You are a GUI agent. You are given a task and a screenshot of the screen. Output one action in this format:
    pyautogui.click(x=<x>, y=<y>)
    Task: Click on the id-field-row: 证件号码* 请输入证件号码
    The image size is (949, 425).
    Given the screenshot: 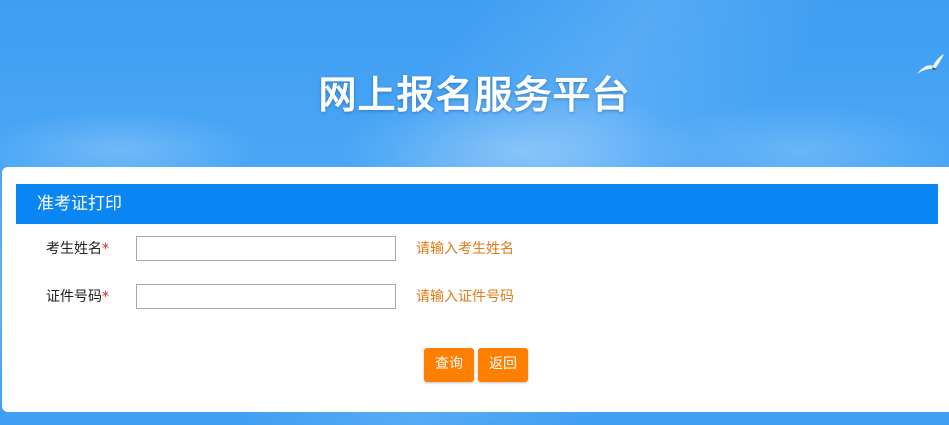 What is the action you would take?
    pyautogui.click(x=475, y=297)
    